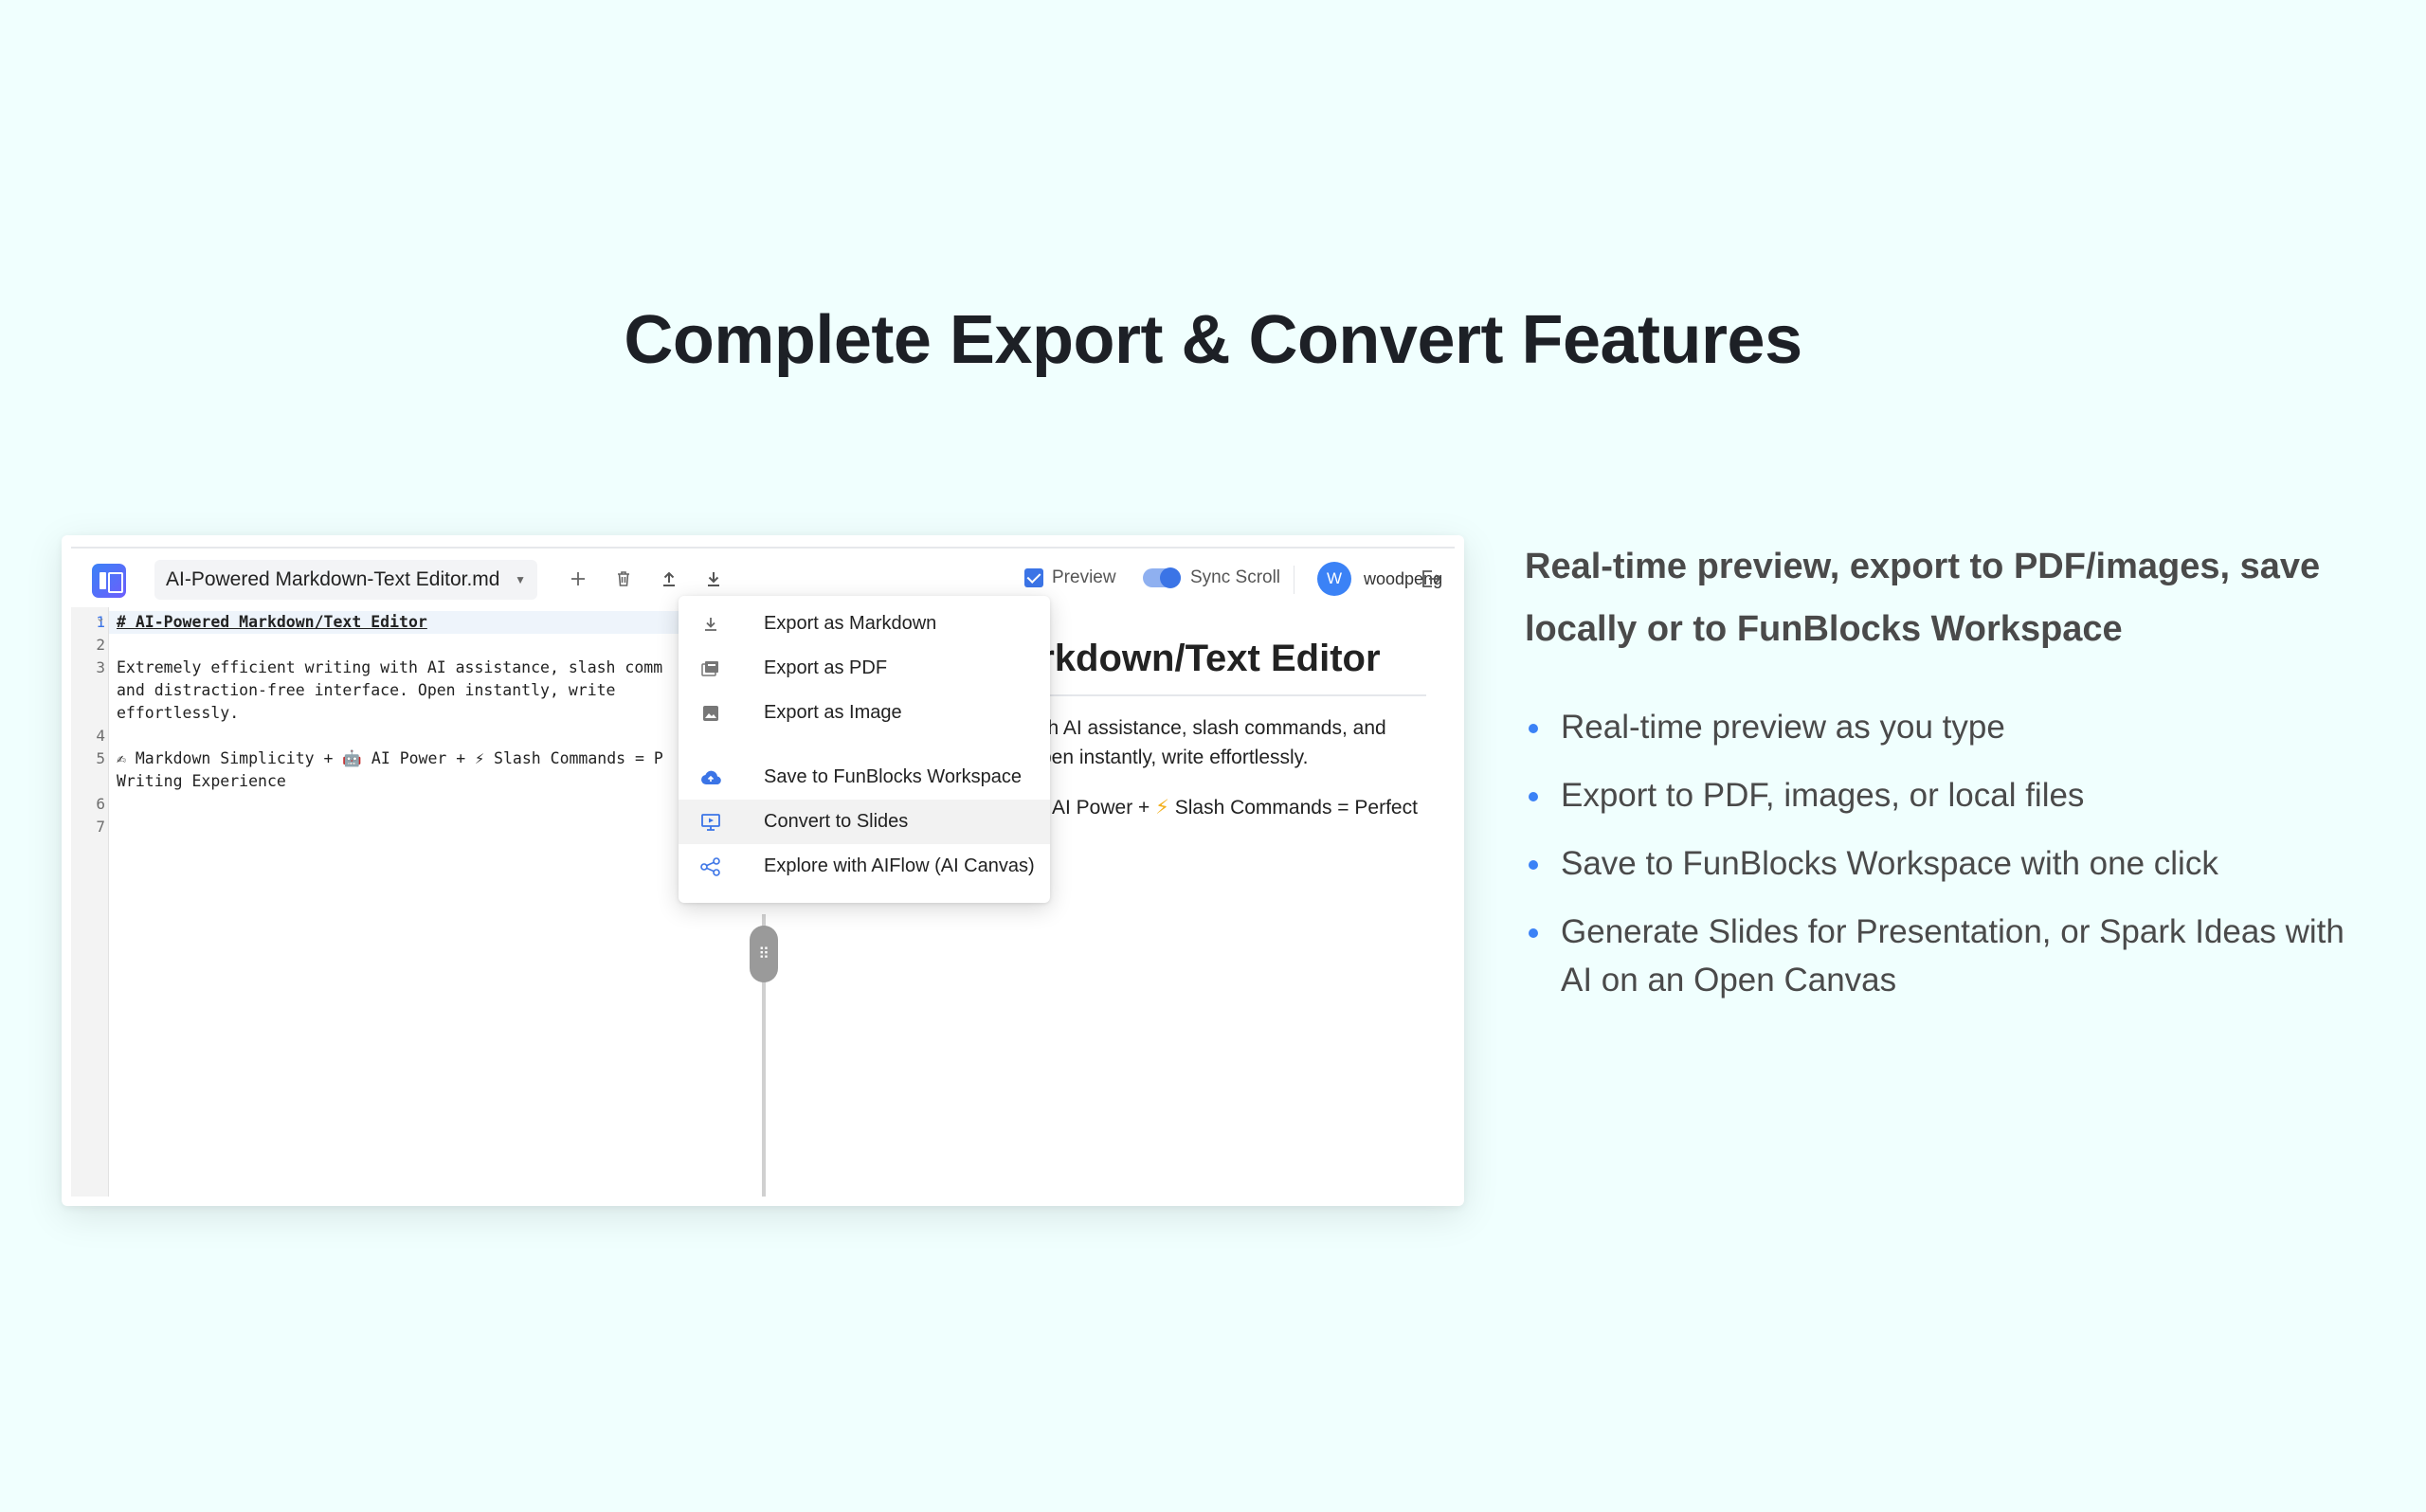  I want to click on upload-icon, so click(669, 579).